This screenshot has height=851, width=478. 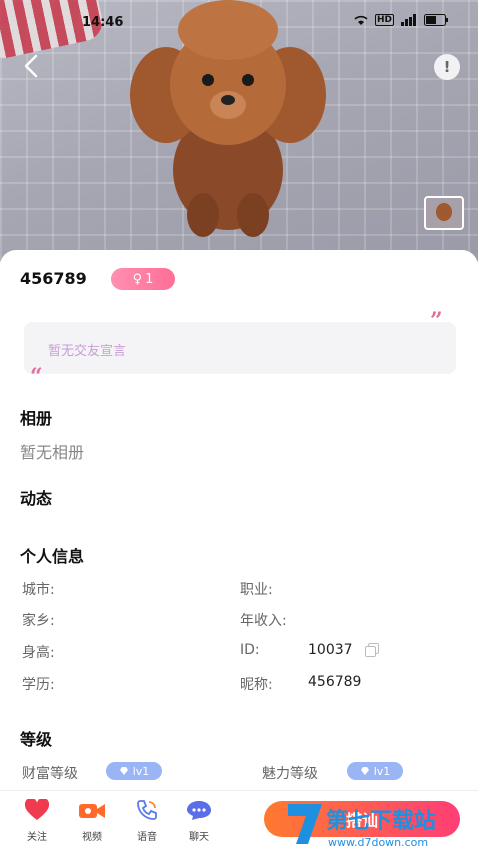 I want to click on charm-level-badge: lv1, so click(x=375, y=771).